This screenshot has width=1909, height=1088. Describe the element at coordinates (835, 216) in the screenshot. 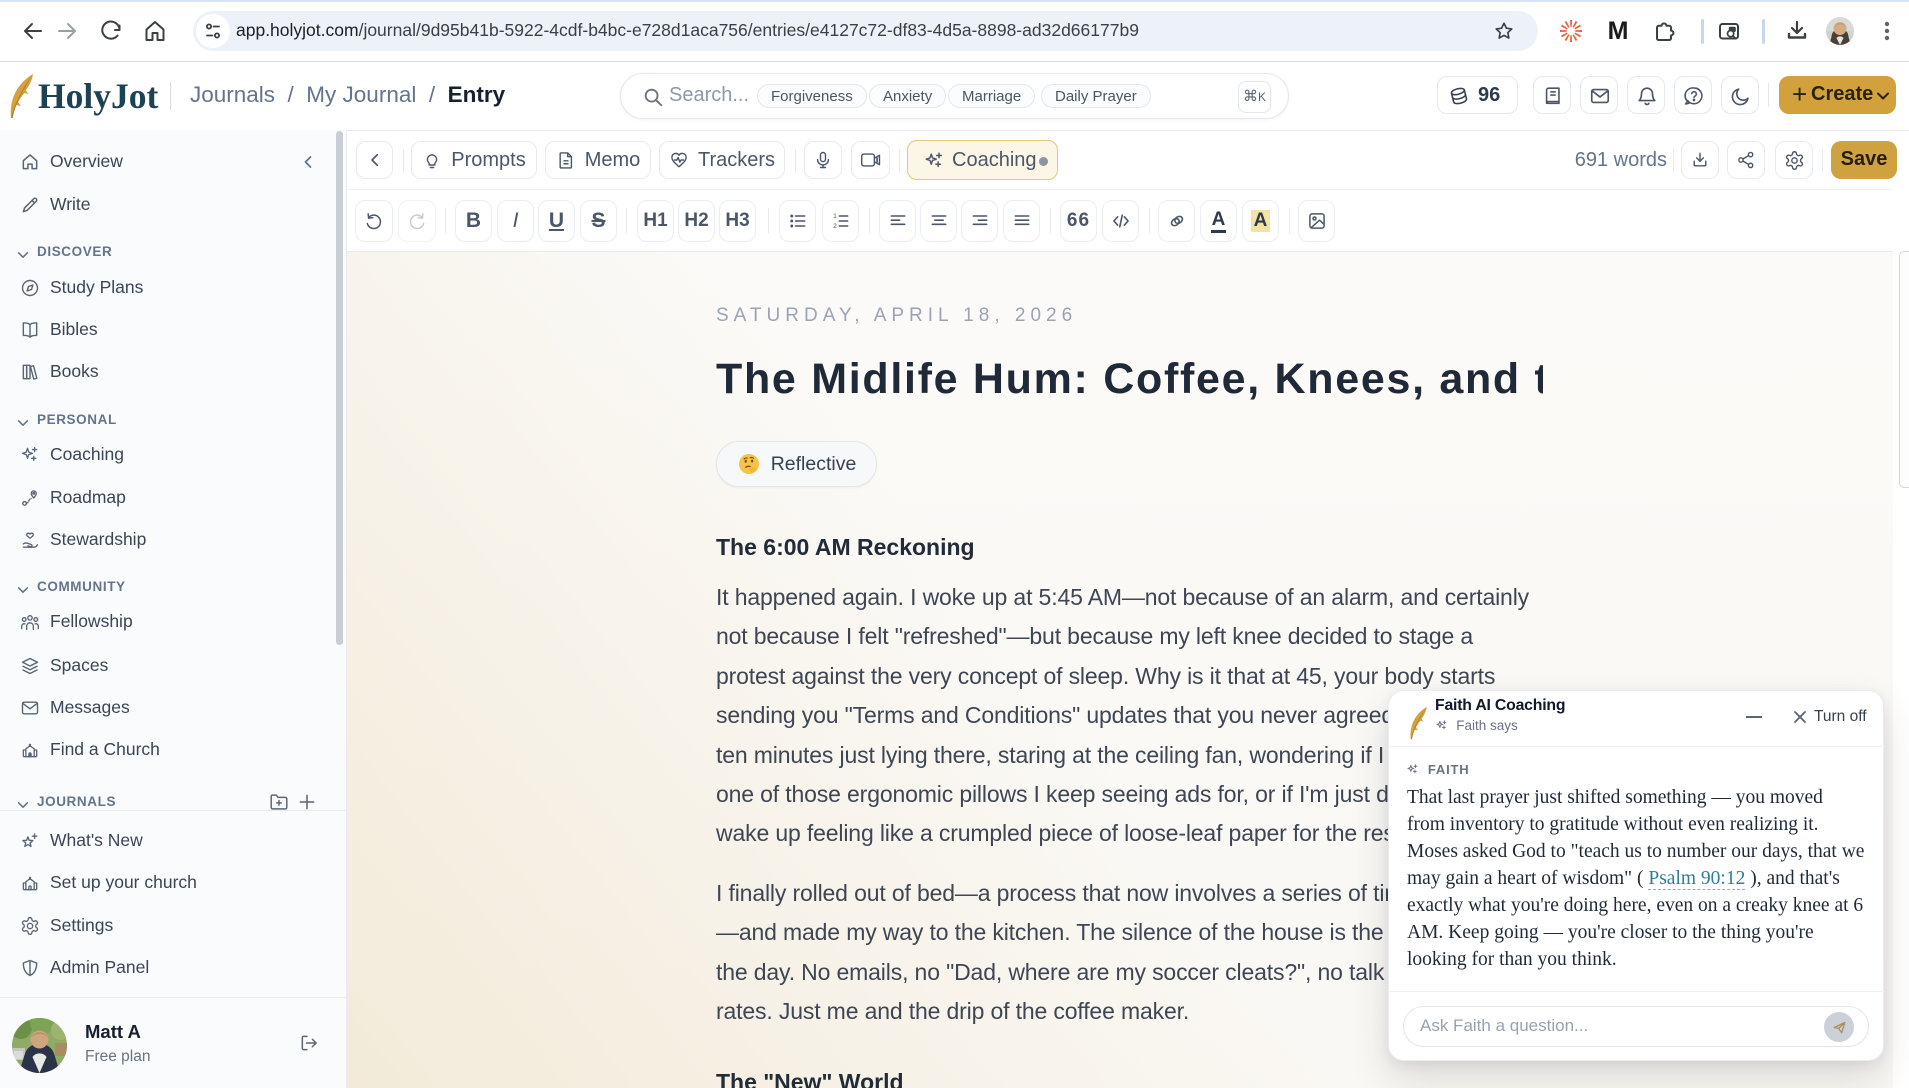

I see `svg-text: 1` at that location.